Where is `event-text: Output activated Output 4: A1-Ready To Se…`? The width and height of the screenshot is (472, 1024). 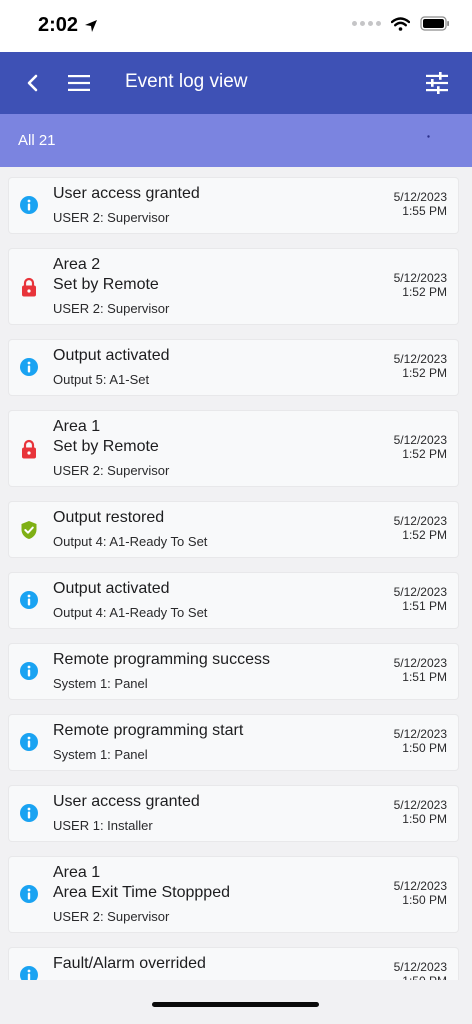
event-text: Output activated Output 4: A1-Ready To Se… is located at coordinates (130, 600).